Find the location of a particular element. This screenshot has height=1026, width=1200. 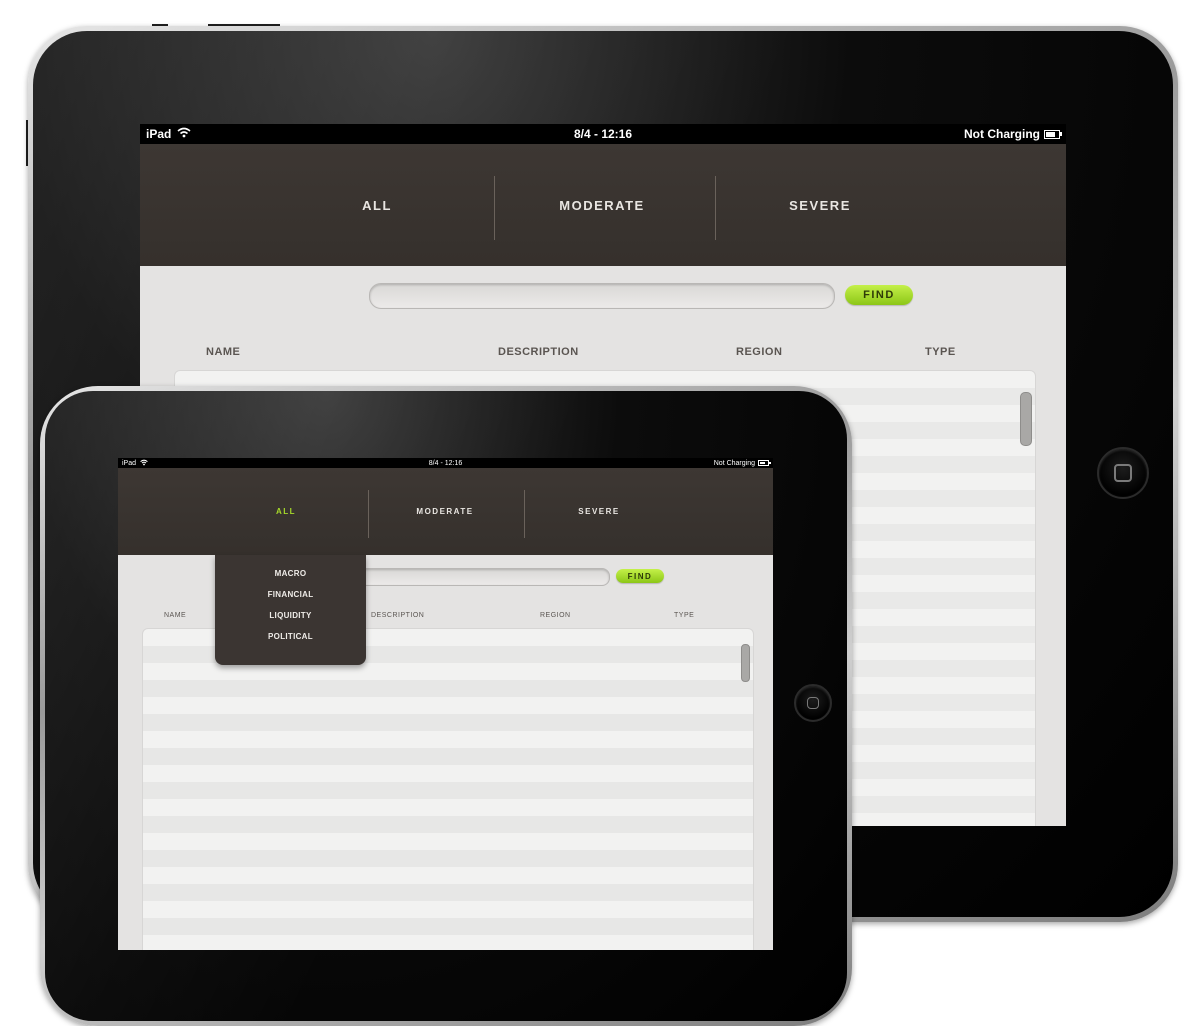

dropdown-item-liquidity: LIQUIDITY is located at coordinates (290, 615).